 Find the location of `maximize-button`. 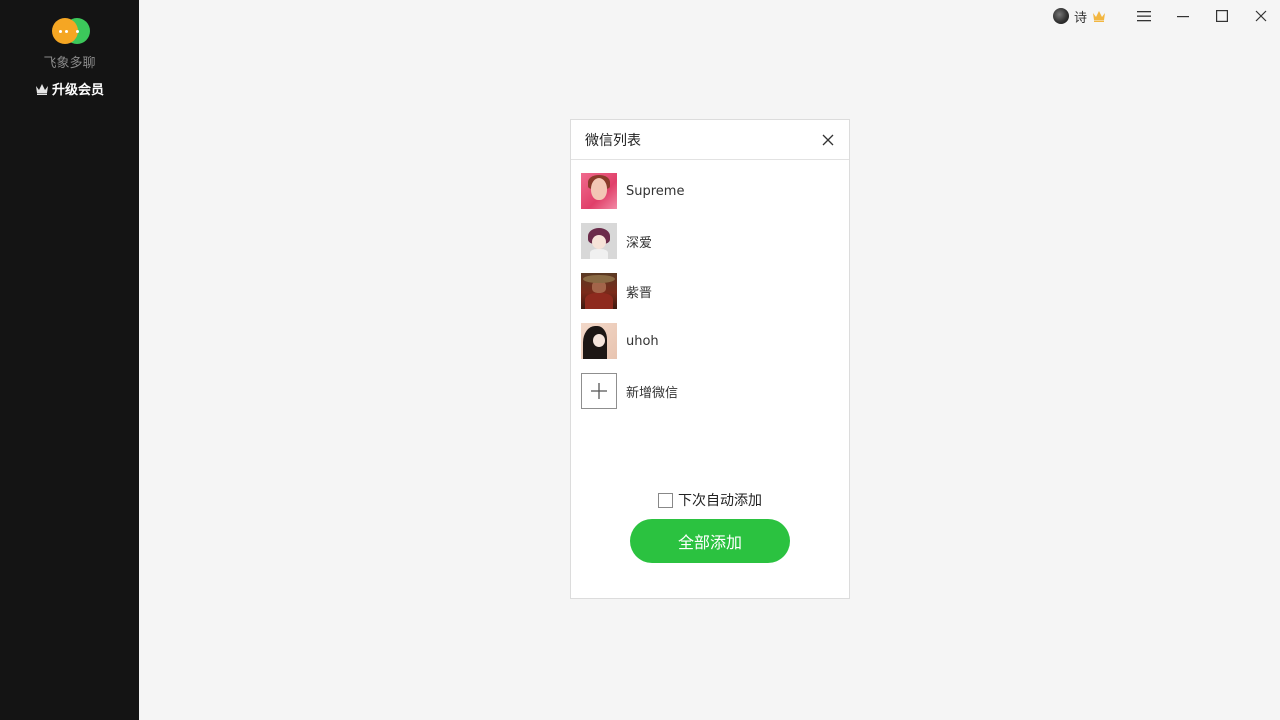

maximize-button is located at coordinates (1221, 16).